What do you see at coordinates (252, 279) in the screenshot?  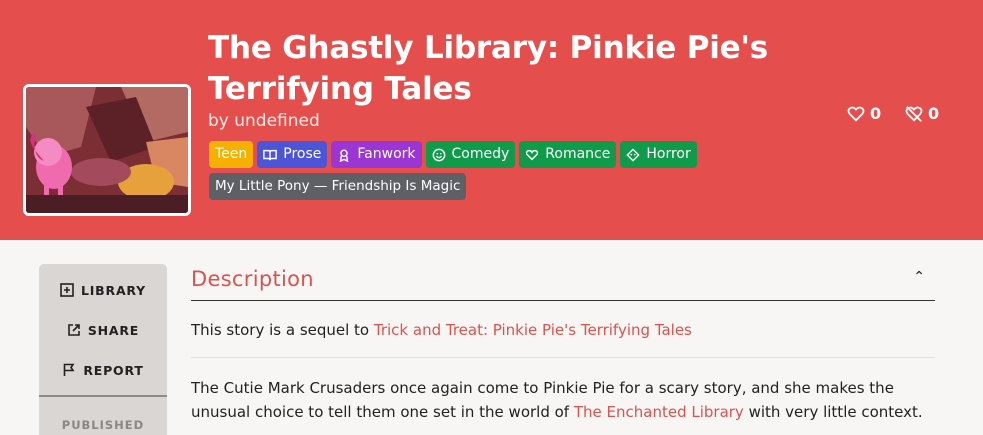 I see `description-heading: Description` at bounding box center [252, 279].